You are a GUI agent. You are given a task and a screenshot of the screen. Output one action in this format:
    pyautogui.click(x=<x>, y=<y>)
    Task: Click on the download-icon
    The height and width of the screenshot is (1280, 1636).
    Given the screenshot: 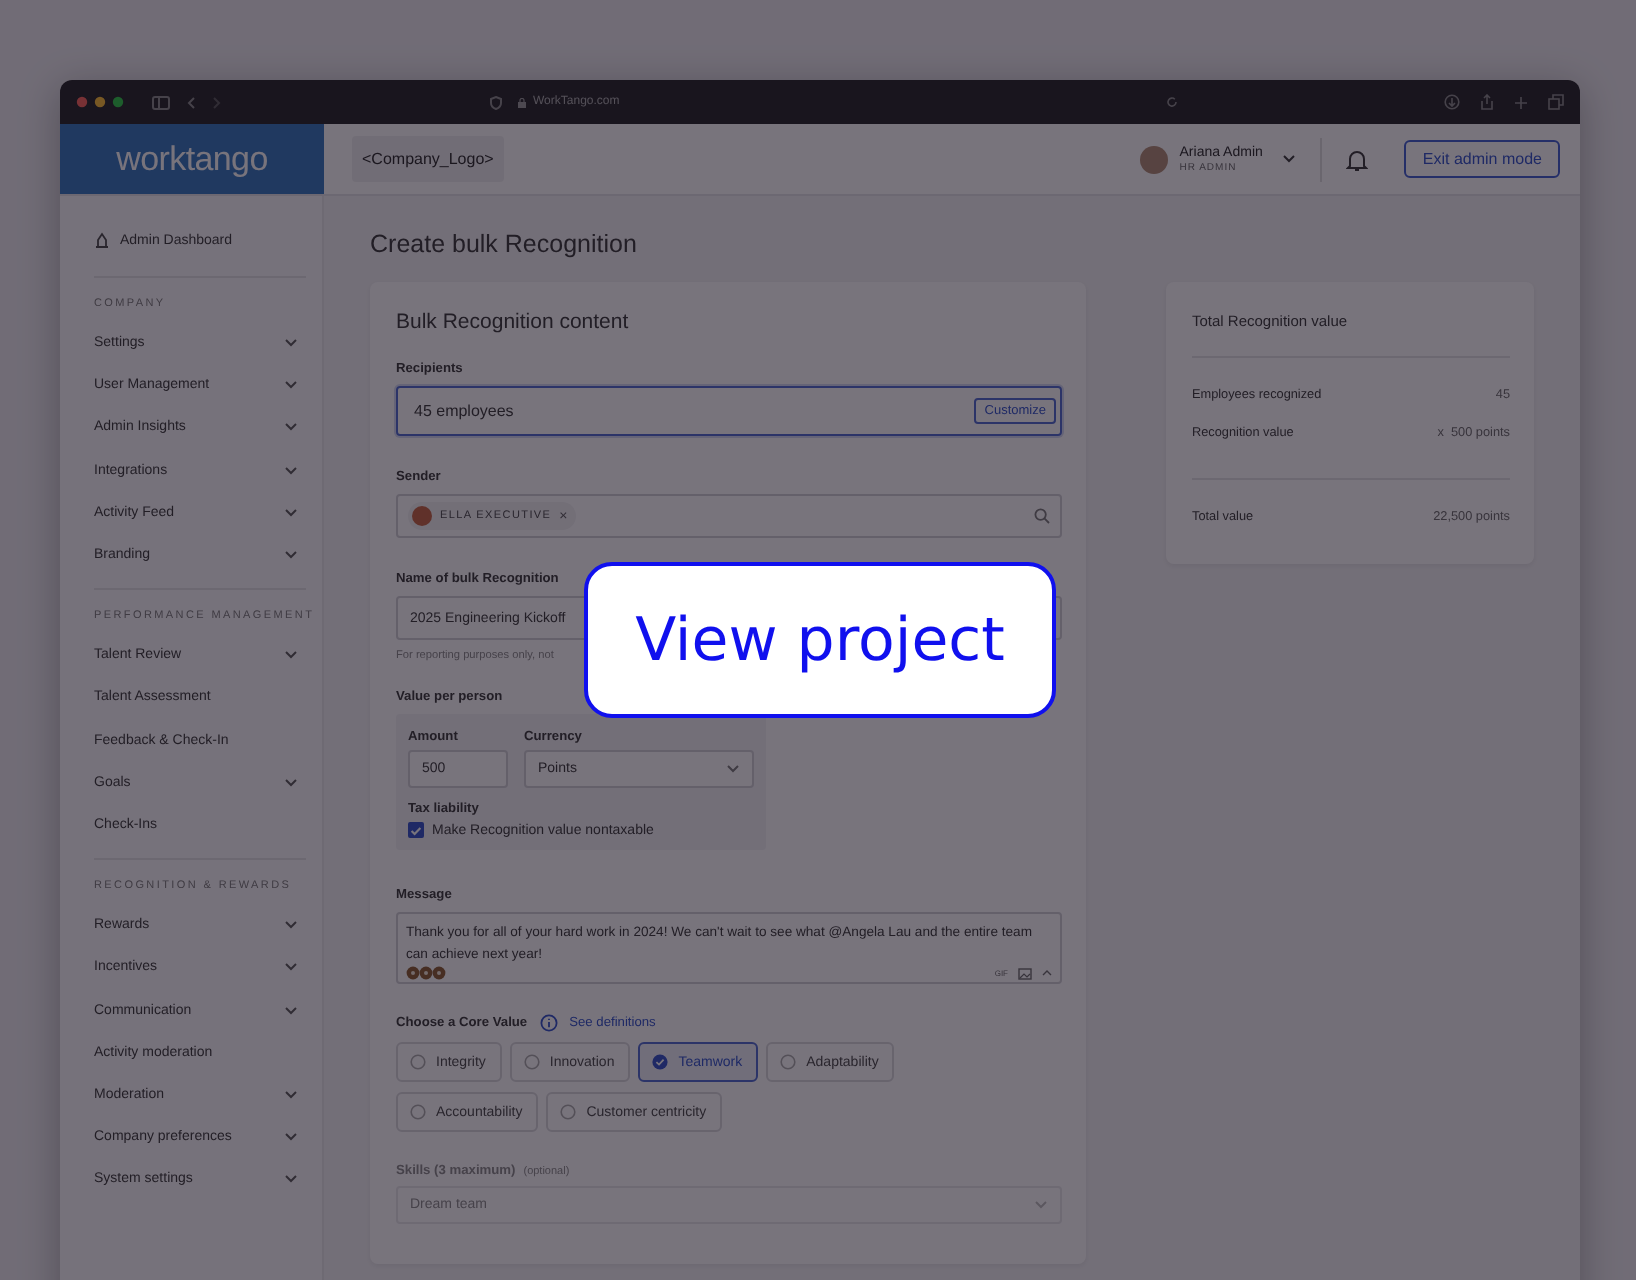 What is the action you would take?
    pyautogui.click(x=1452, y=102)
    